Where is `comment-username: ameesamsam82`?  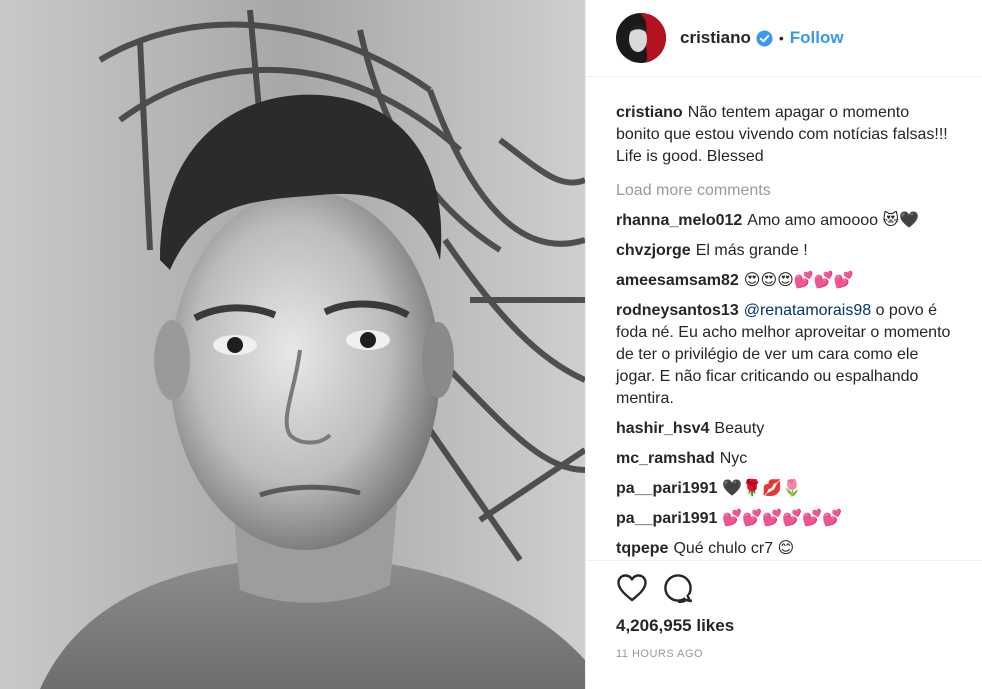
comment-username: ameesamsam82 is located at coordinates (677, 280).